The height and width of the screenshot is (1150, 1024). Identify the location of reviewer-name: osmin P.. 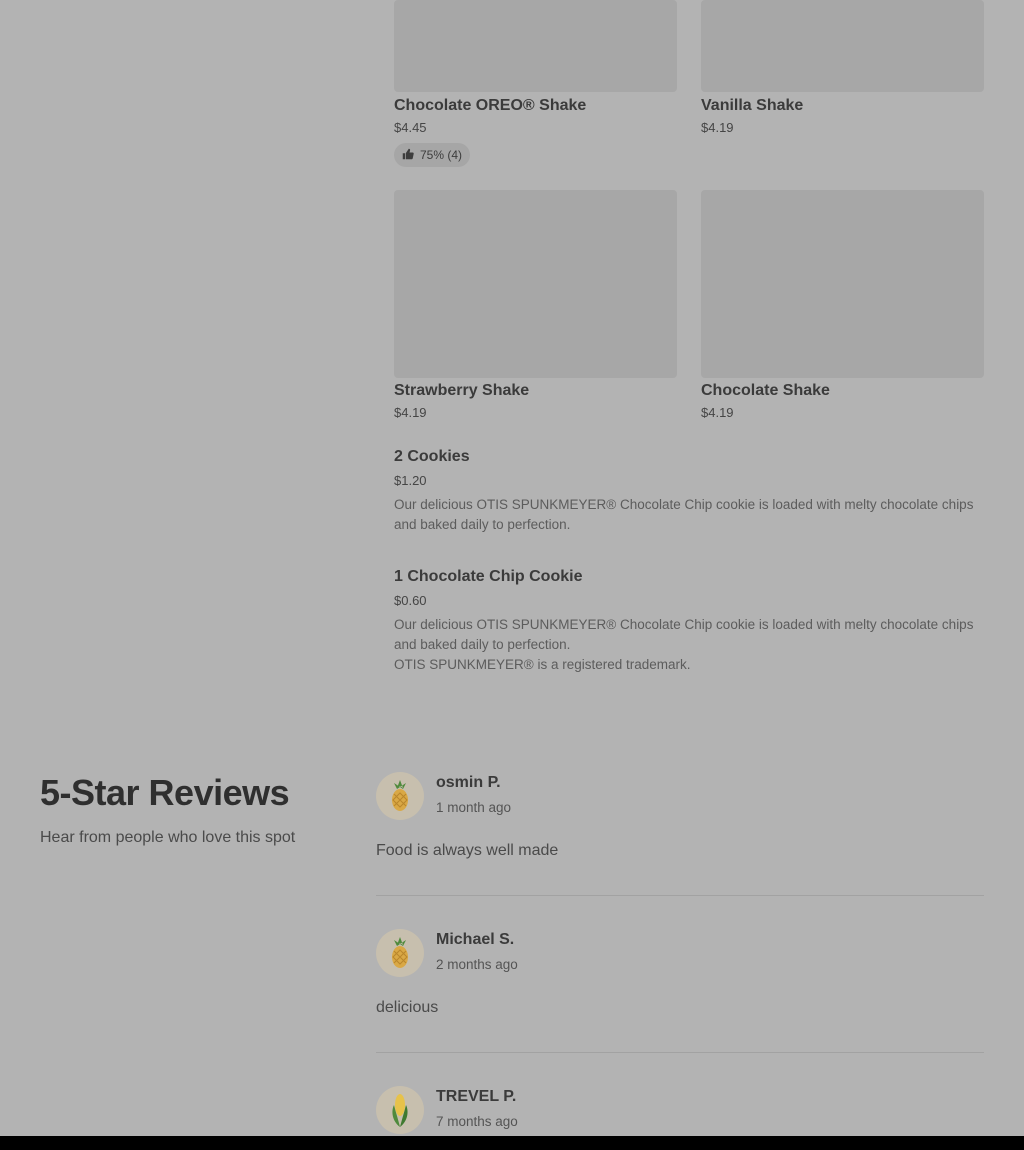
(468, 782).